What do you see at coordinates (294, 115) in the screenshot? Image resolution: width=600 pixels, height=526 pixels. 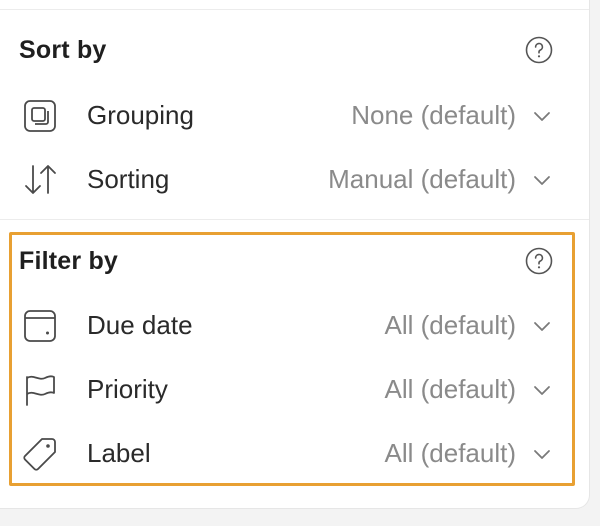 I see `grouping-row: Grouping None (default)` at bounding box center [294, 115].